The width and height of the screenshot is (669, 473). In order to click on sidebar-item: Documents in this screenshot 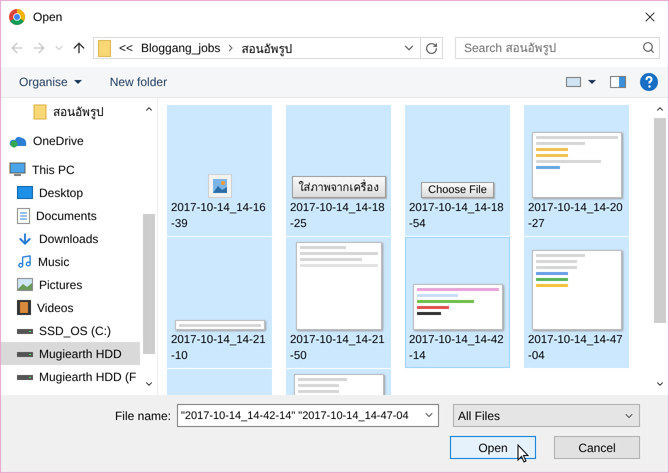, I will do `click(70, 215)`.